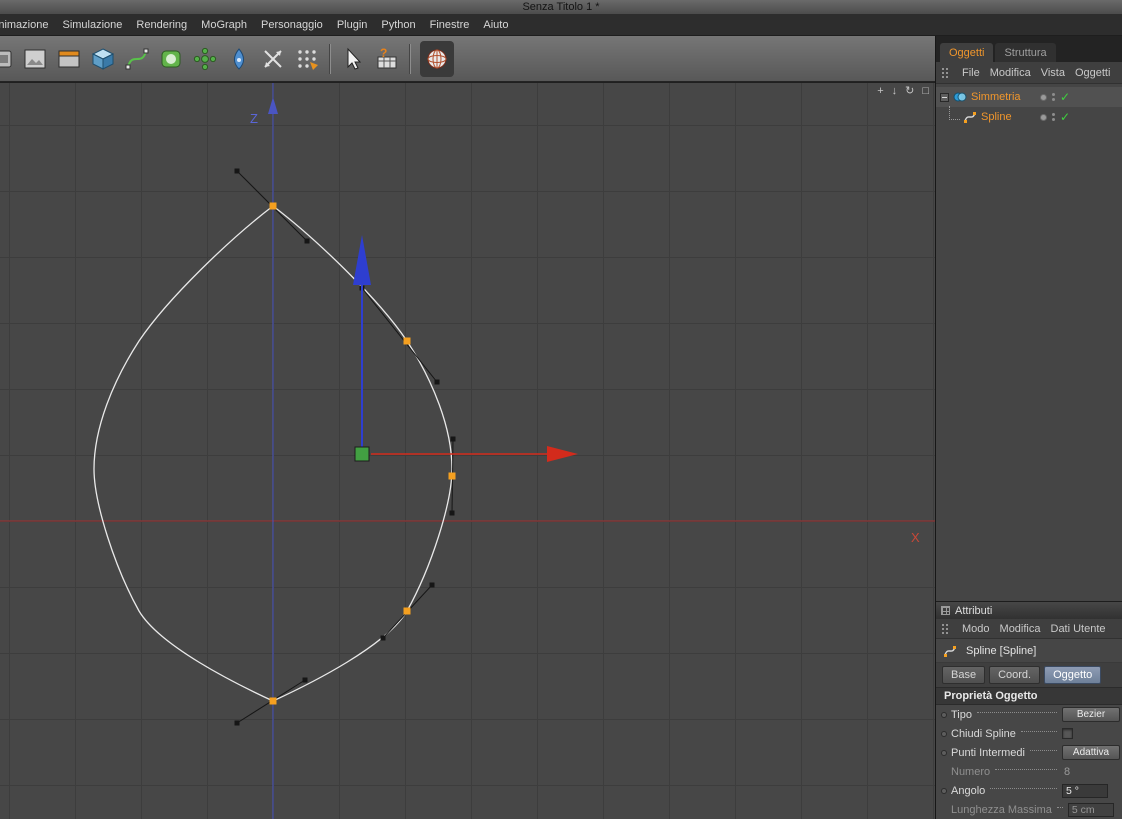  What do you see at coordinates (1091, 714) in the screenshot?
I see `tipo-dropdown: Bezier` at bounding box center [1091, 714].